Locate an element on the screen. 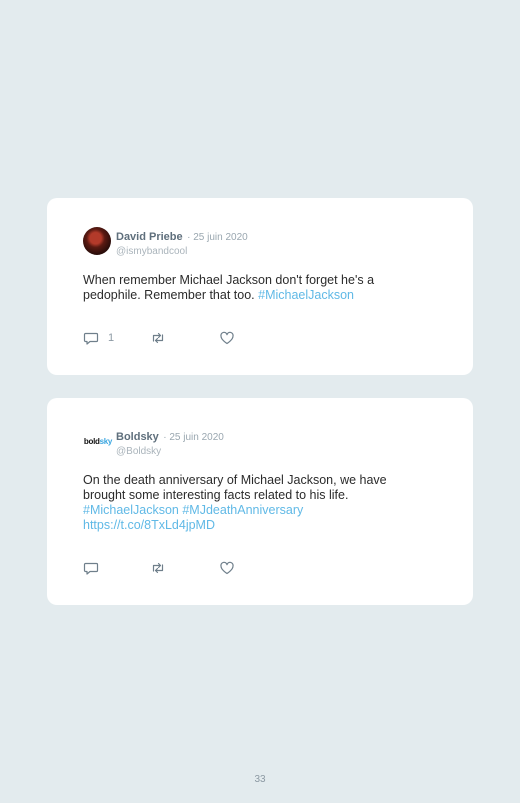  avatar: boldsky is located at coordinates (98, 441).